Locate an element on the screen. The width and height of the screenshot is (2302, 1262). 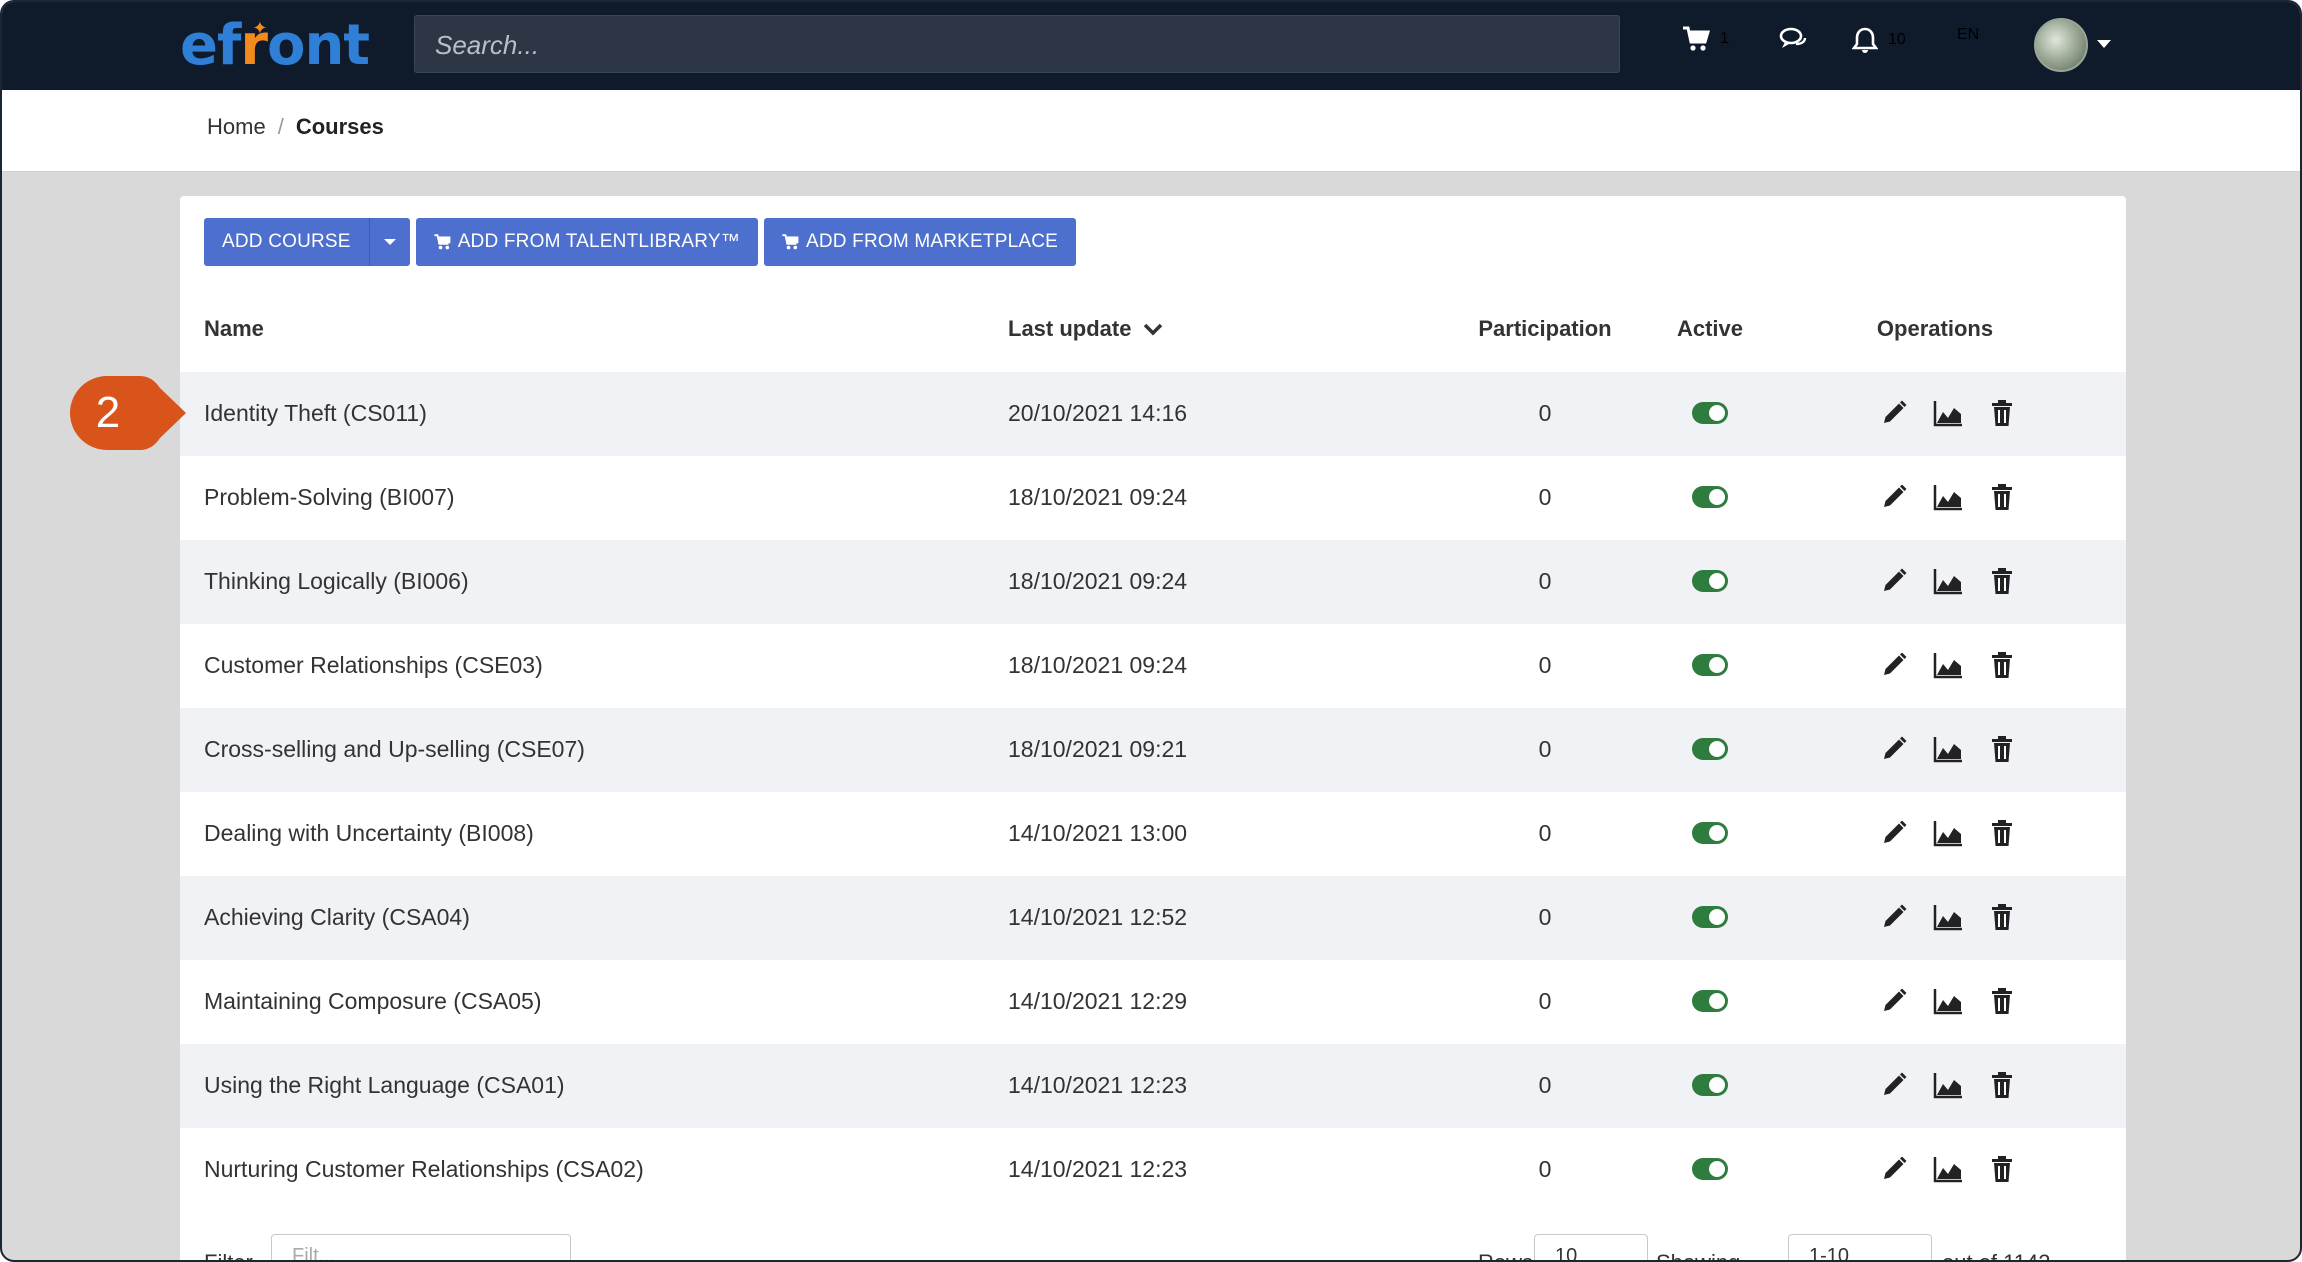
cart-icon is located at coordinates (1696, 39).